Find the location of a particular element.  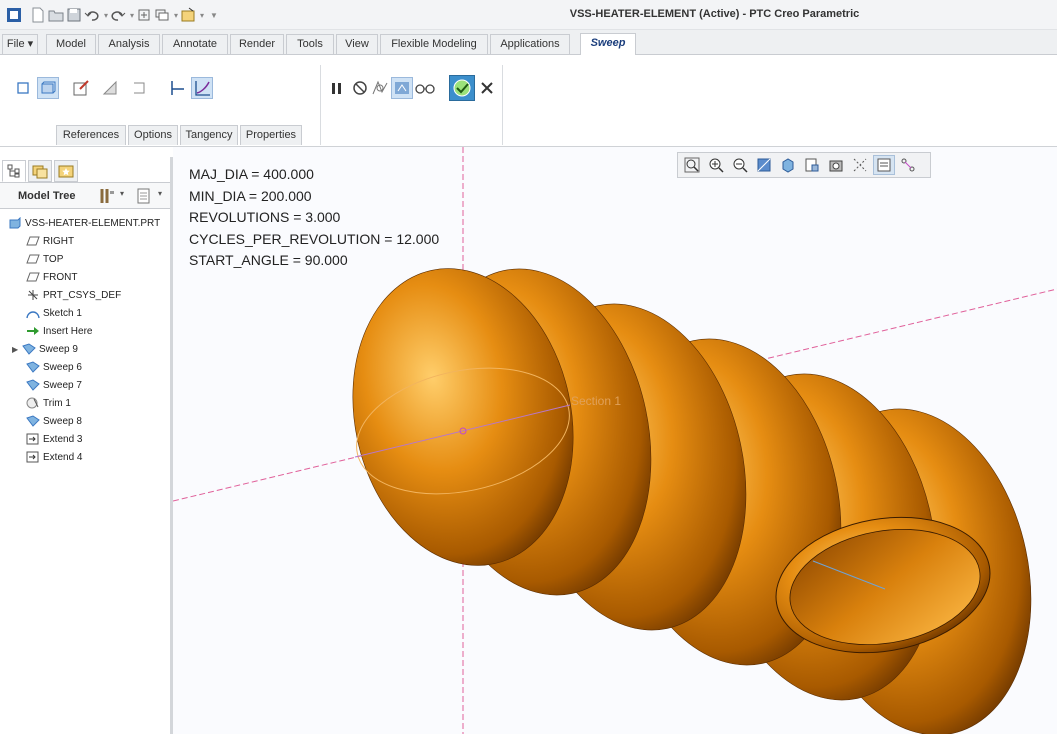

param-maj-dia: MAJ_DIA = 400.000 is located at coordinates (251, 174).